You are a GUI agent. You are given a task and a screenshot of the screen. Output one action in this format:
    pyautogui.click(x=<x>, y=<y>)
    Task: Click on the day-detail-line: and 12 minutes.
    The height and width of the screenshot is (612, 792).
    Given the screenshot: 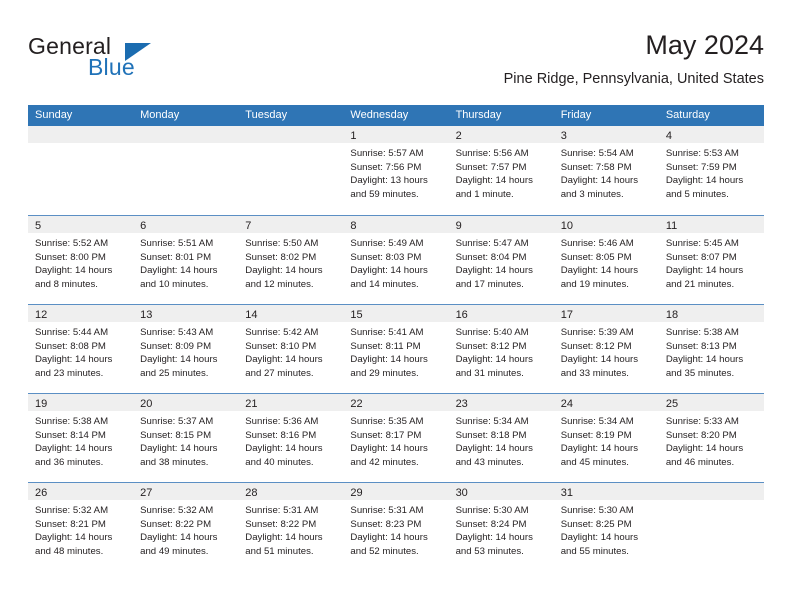 What is the action you would take?
    pyautogui.click(x=279, y=284)
    